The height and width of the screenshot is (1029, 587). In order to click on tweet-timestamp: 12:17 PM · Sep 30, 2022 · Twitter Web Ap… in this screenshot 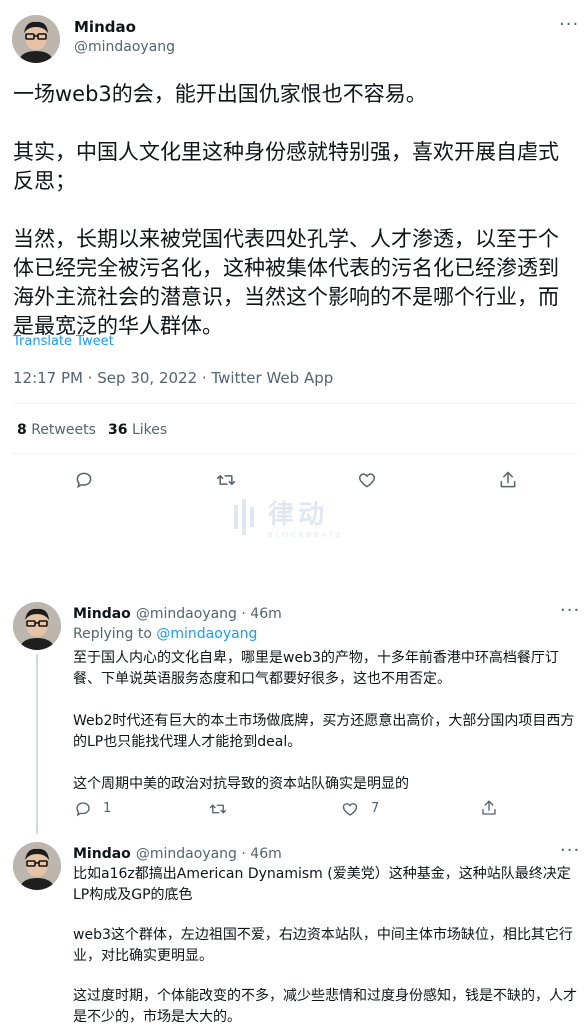, I will do `click(173, 378)`.